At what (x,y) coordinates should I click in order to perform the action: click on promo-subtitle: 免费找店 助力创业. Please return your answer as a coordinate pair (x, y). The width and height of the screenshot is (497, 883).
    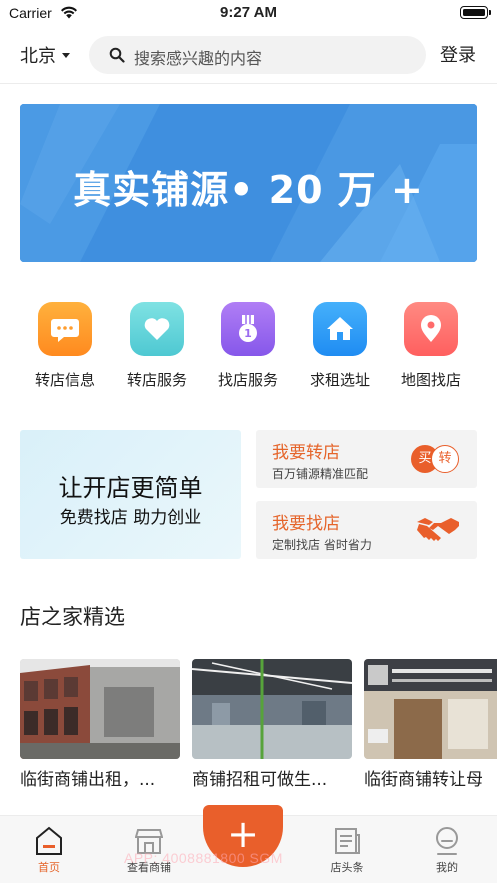
    Looking at the image, I should click on (130, 518).